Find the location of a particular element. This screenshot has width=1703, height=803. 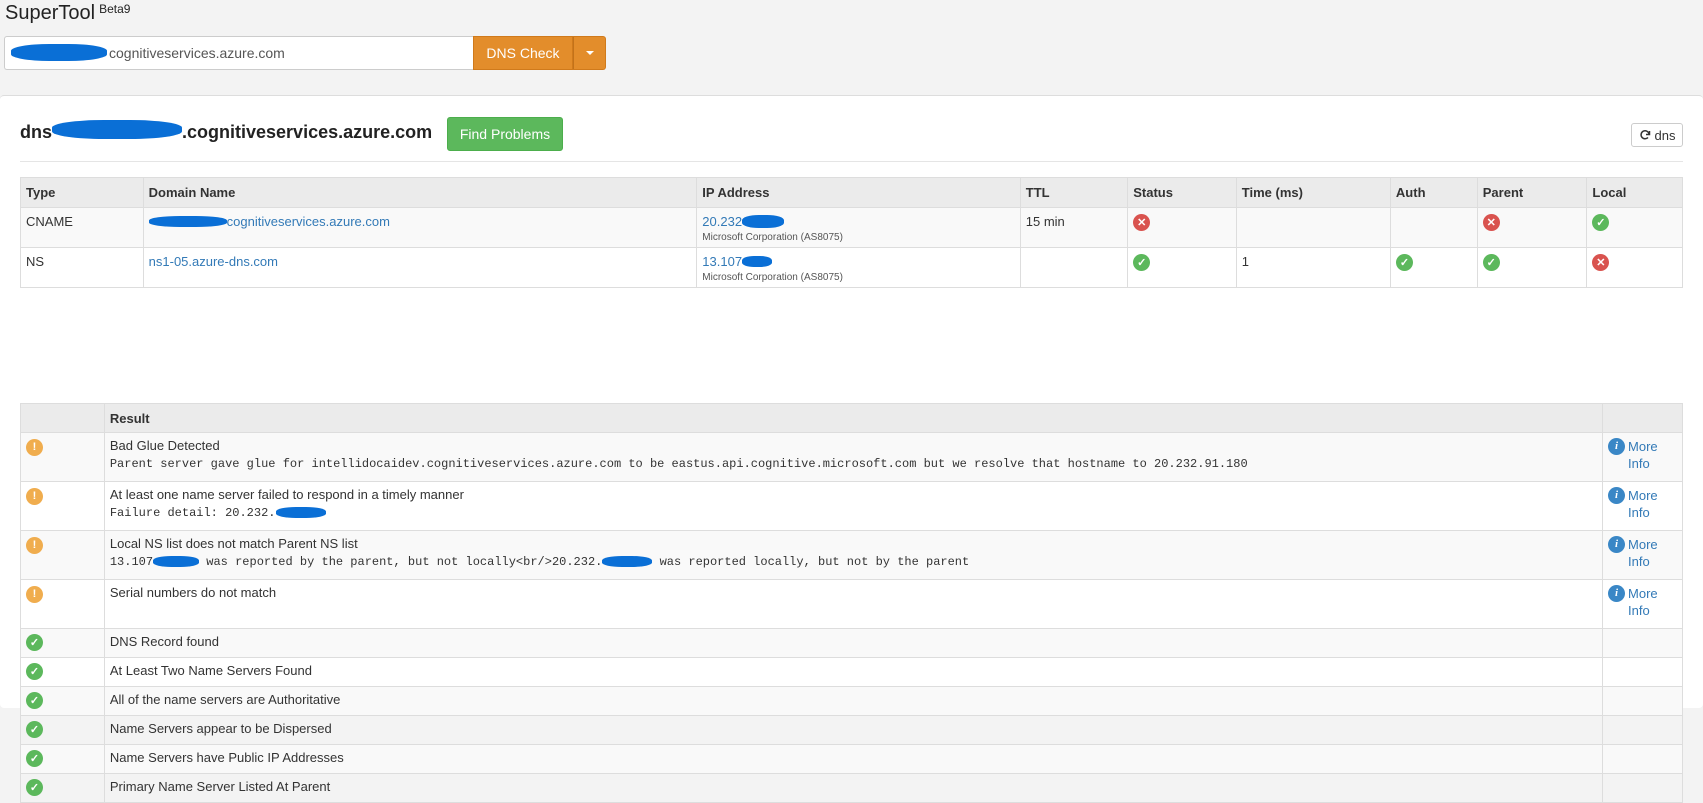

record-domain-text: cognitiveservices.azure.com is located at coordinates (308, 221).